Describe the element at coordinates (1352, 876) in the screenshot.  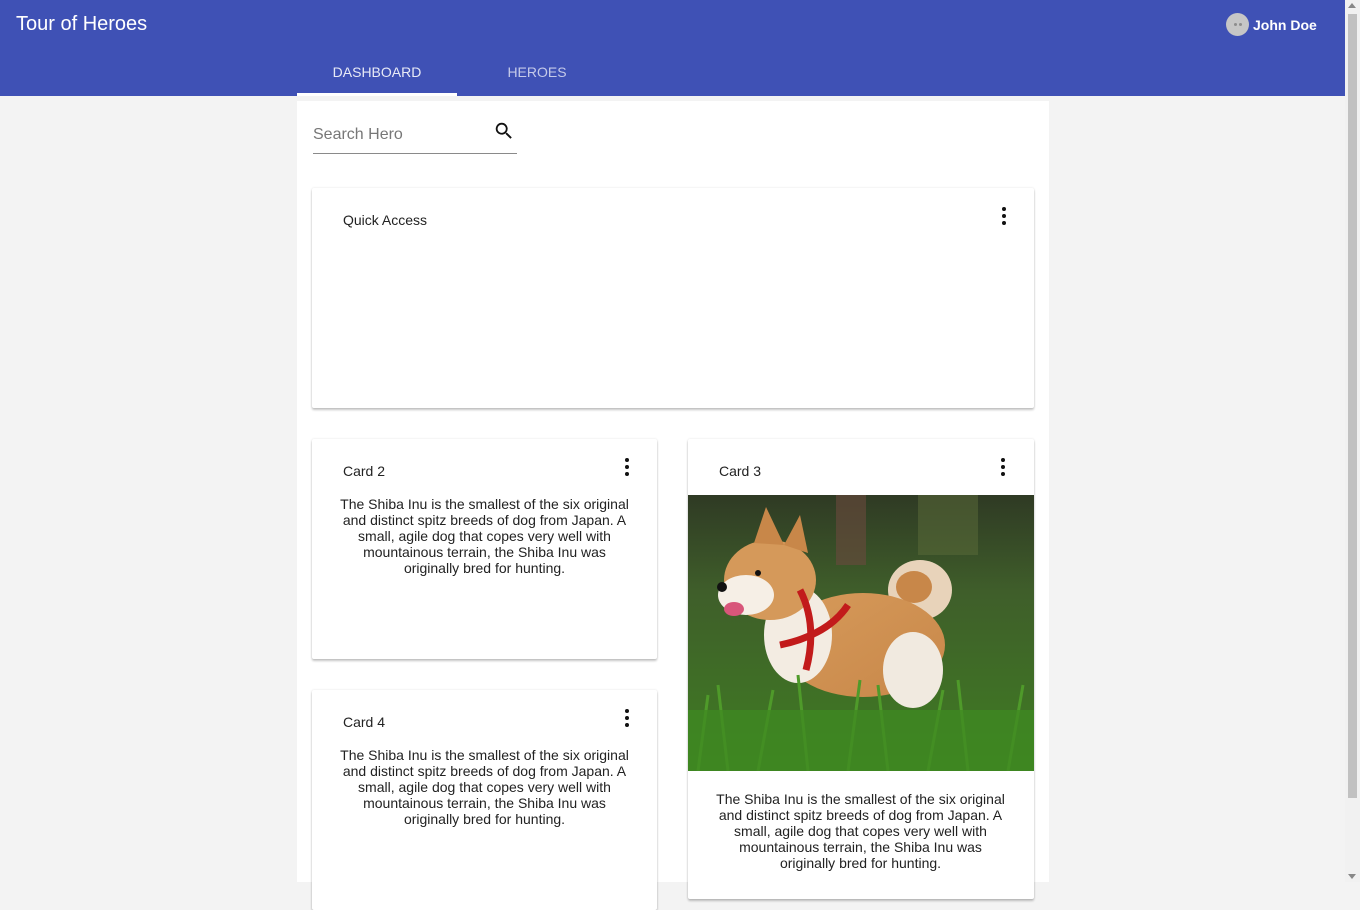
I see `scroll-down-icon` at that location.